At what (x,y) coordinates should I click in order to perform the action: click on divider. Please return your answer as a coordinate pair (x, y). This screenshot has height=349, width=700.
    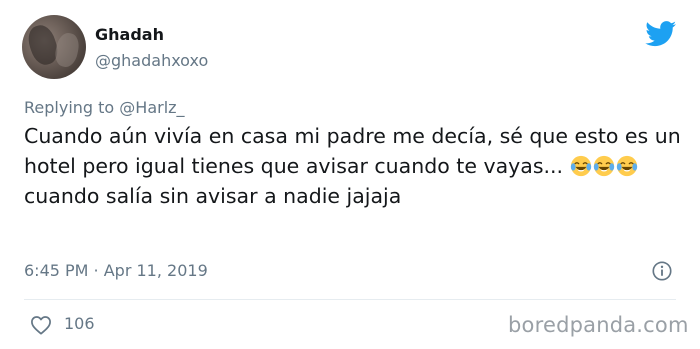
    Looking at the image, I should click on (350, 299).